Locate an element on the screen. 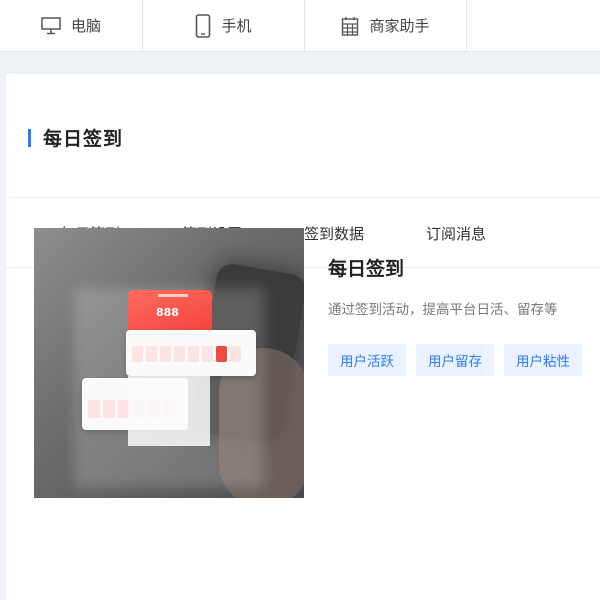 This screenshot has width=600, height=600. feature-tags: 用户活跃 用户留存 用户粘性 is located at coordinates (455, 360).